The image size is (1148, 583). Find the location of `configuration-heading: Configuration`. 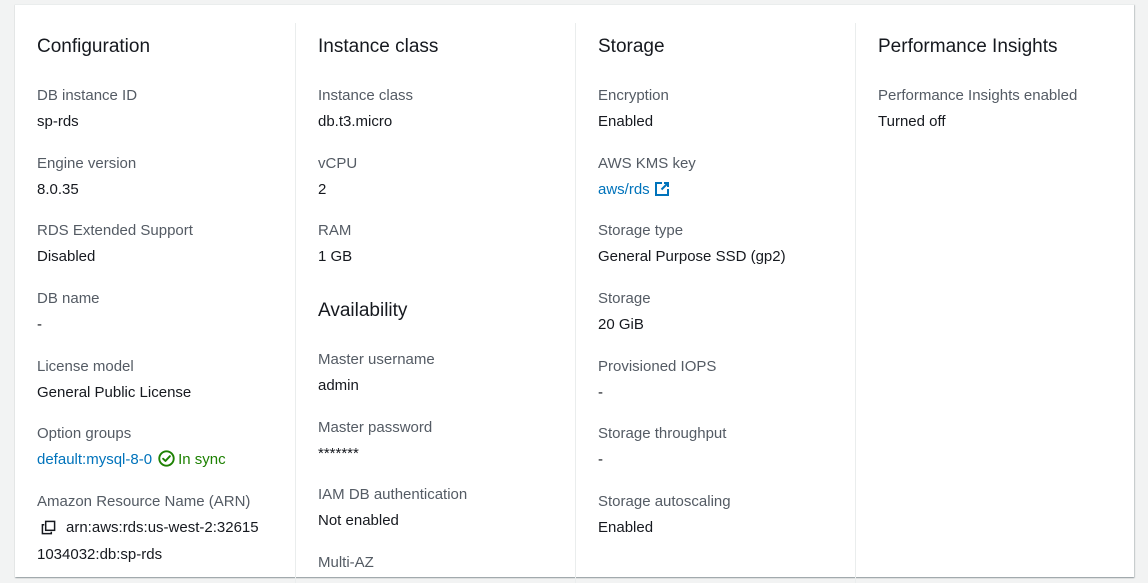

configuration-heading: Configuration is located at coordinates (94, 46).